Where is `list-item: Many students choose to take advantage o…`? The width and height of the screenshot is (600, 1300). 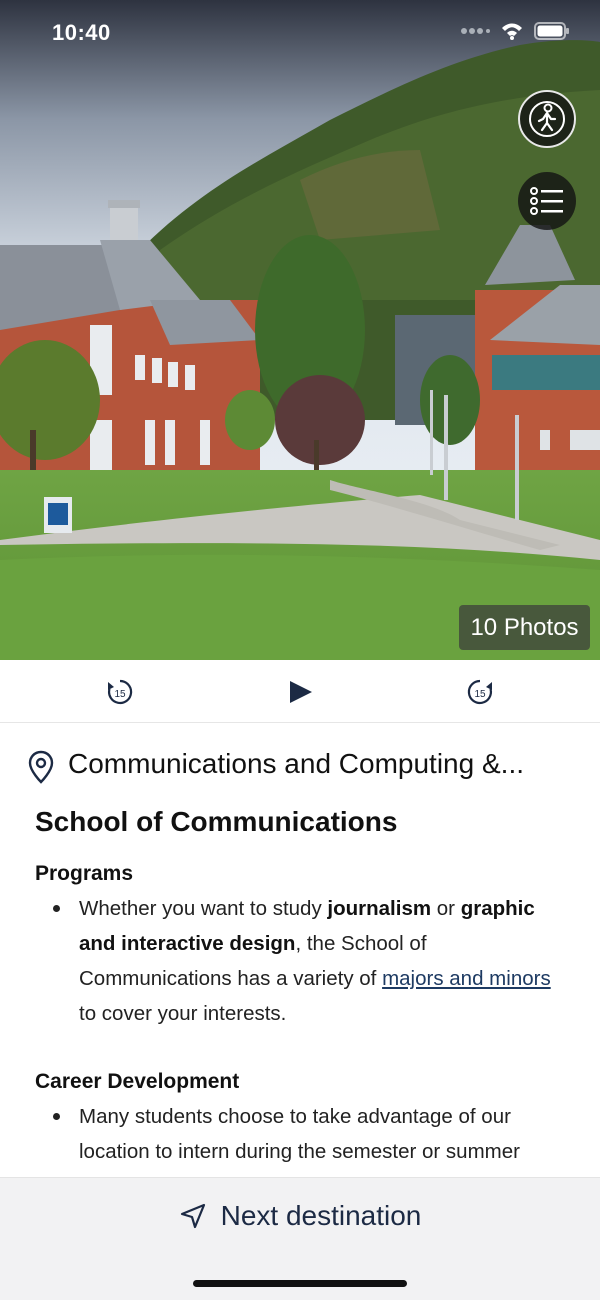
list-item: Many students choose to take advantage o… is located at coordinates (304, 1134).